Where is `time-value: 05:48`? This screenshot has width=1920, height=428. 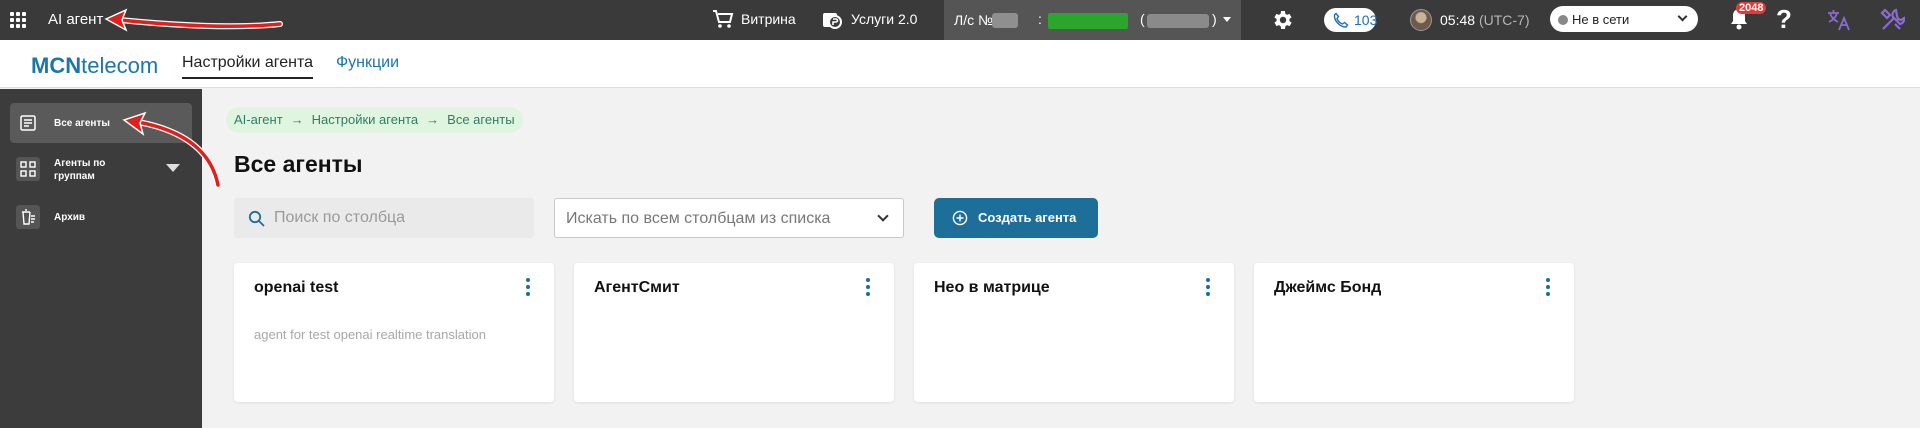
time-value: 05:48 is located at coordinates (1458, 20).